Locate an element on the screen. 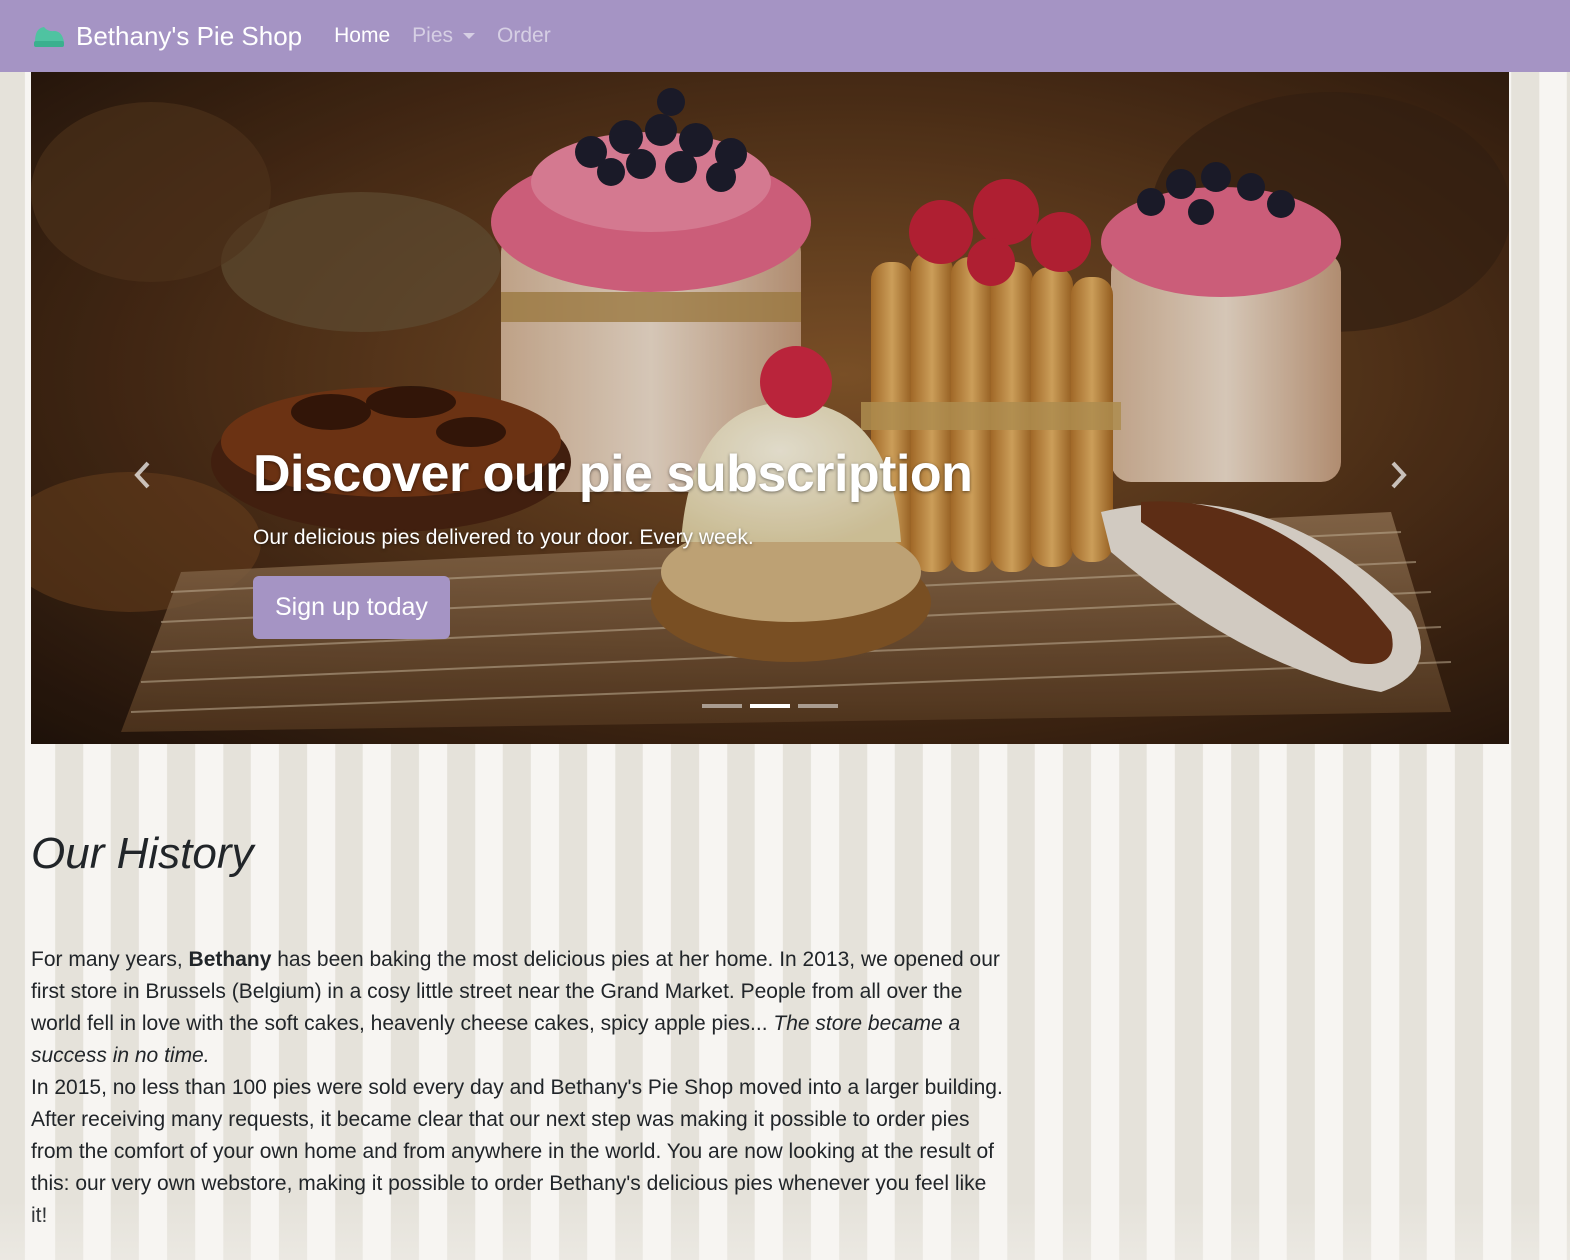 The width and height of the screenshot is (1570, 1260). nav-order: Order is located at coordinates (524, 36).